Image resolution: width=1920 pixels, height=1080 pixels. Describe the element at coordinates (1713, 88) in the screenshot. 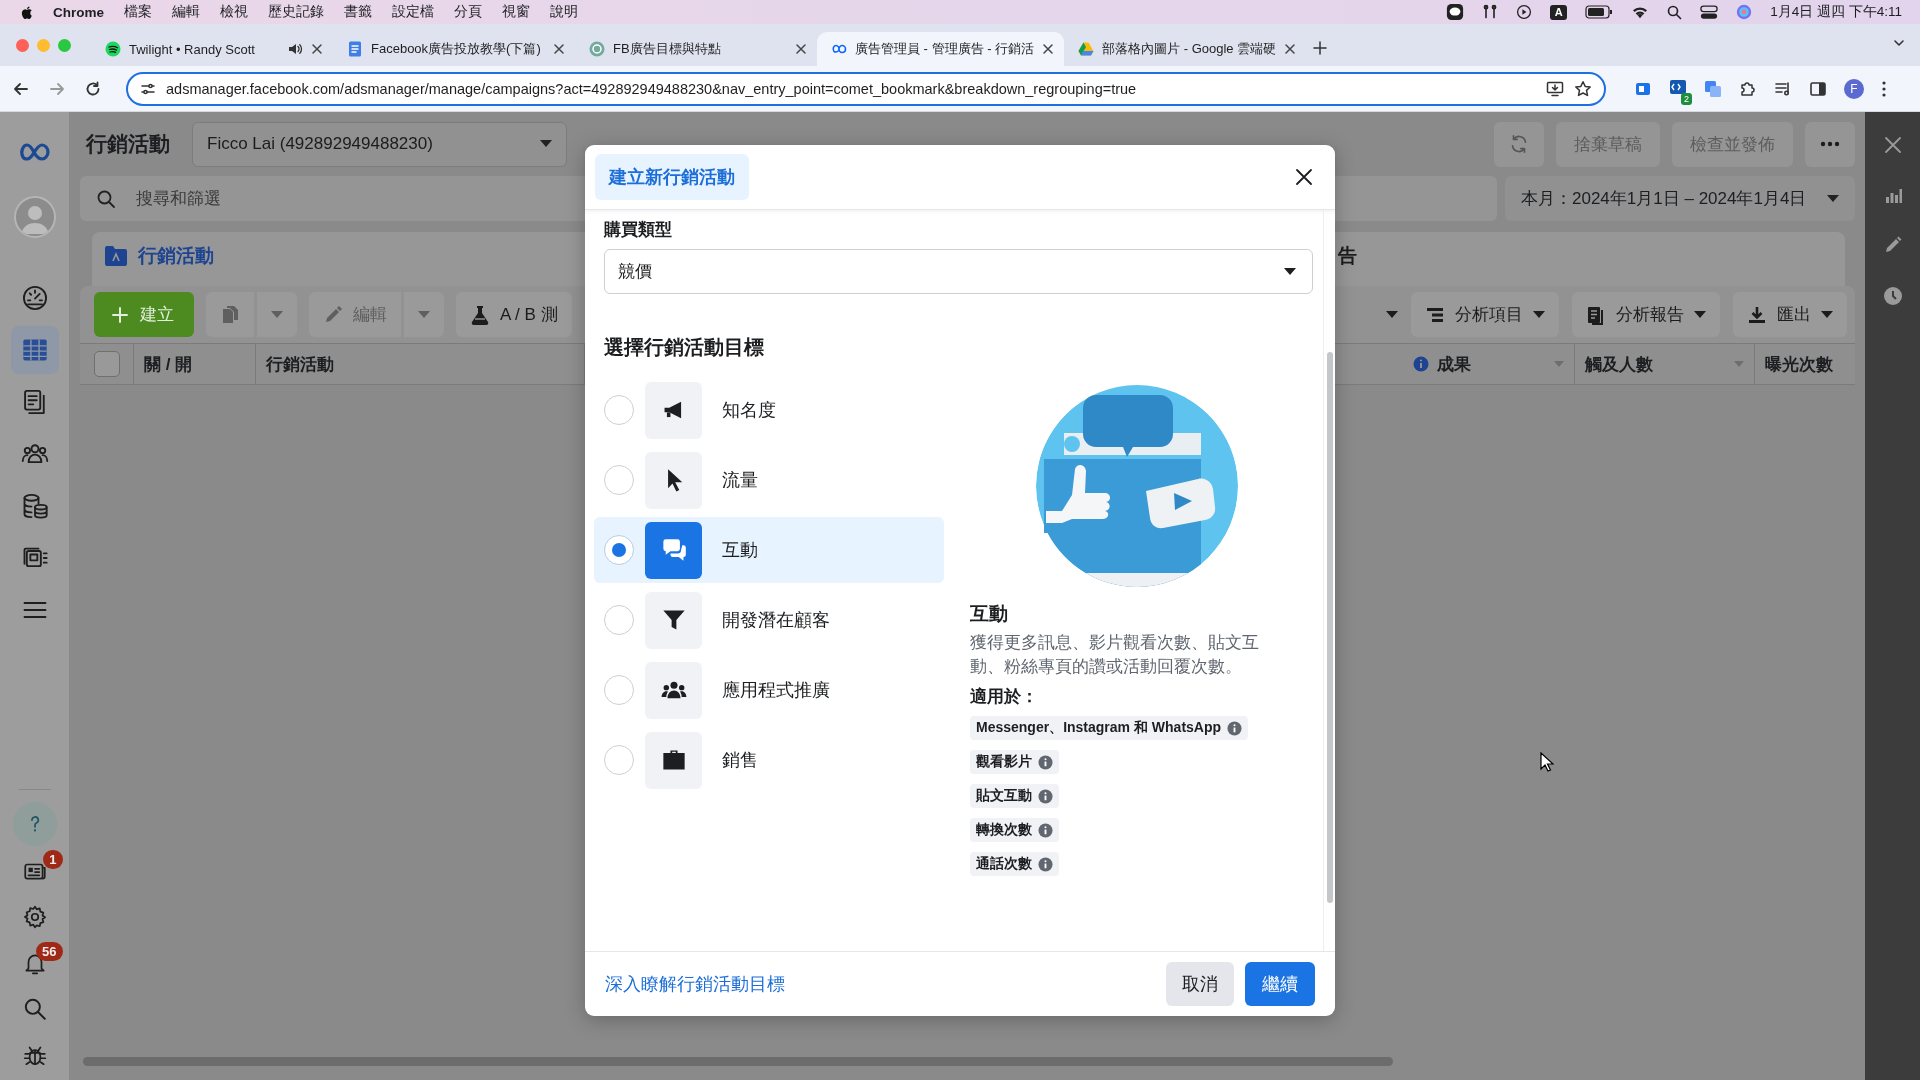

I see `translate-icon` at that location.